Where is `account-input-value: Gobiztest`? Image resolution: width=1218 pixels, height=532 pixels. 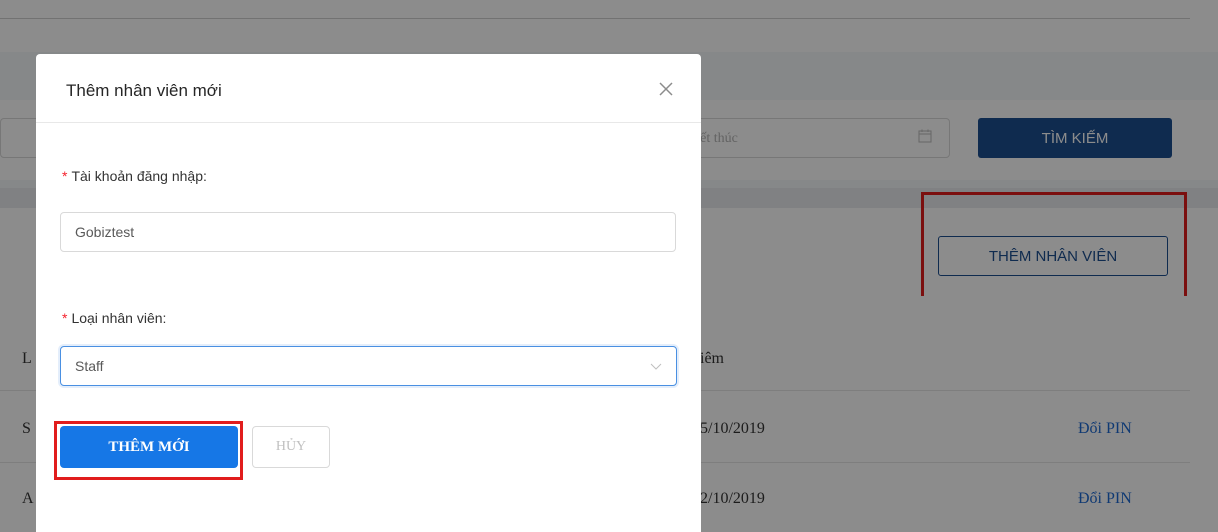 account-input-value: Gobiztest is located at coordinates (105, 232).